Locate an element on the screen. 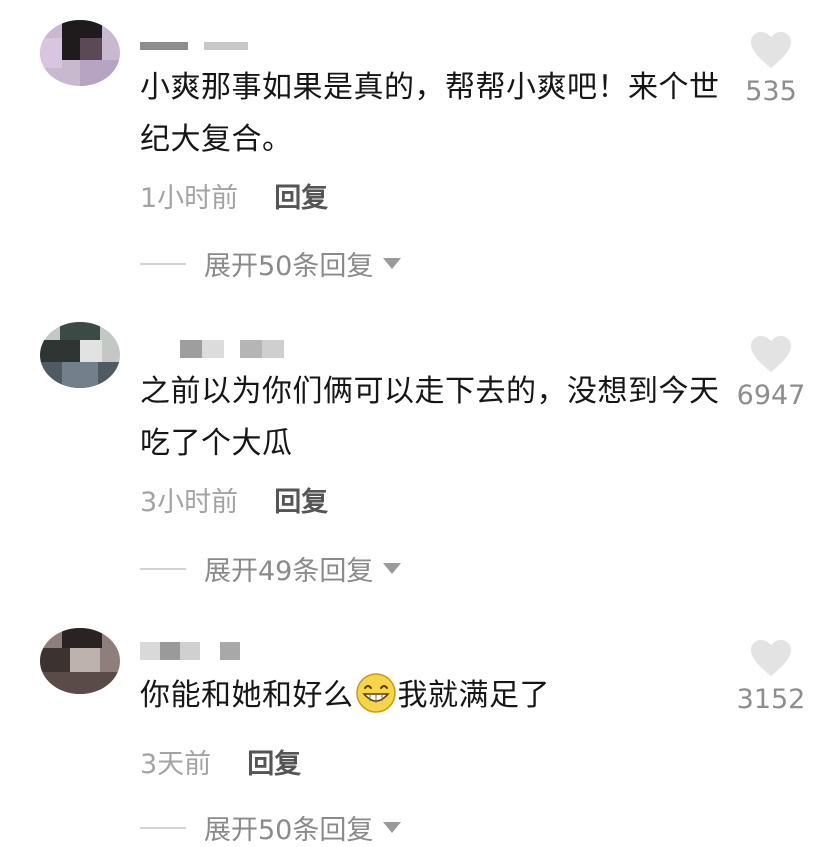 The image size is (828, 847). comment-text: 之前以为你们俩可以走下去的，没想到今天吃了个大瓜 is located at coordinates (430, 417).